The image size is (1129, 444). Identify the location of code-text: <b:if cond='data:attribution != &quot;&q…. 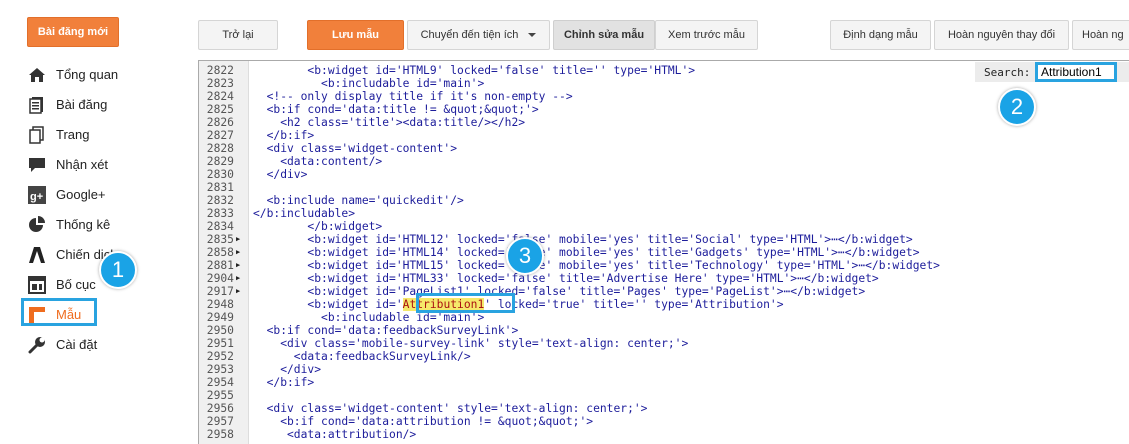
(423, 421).